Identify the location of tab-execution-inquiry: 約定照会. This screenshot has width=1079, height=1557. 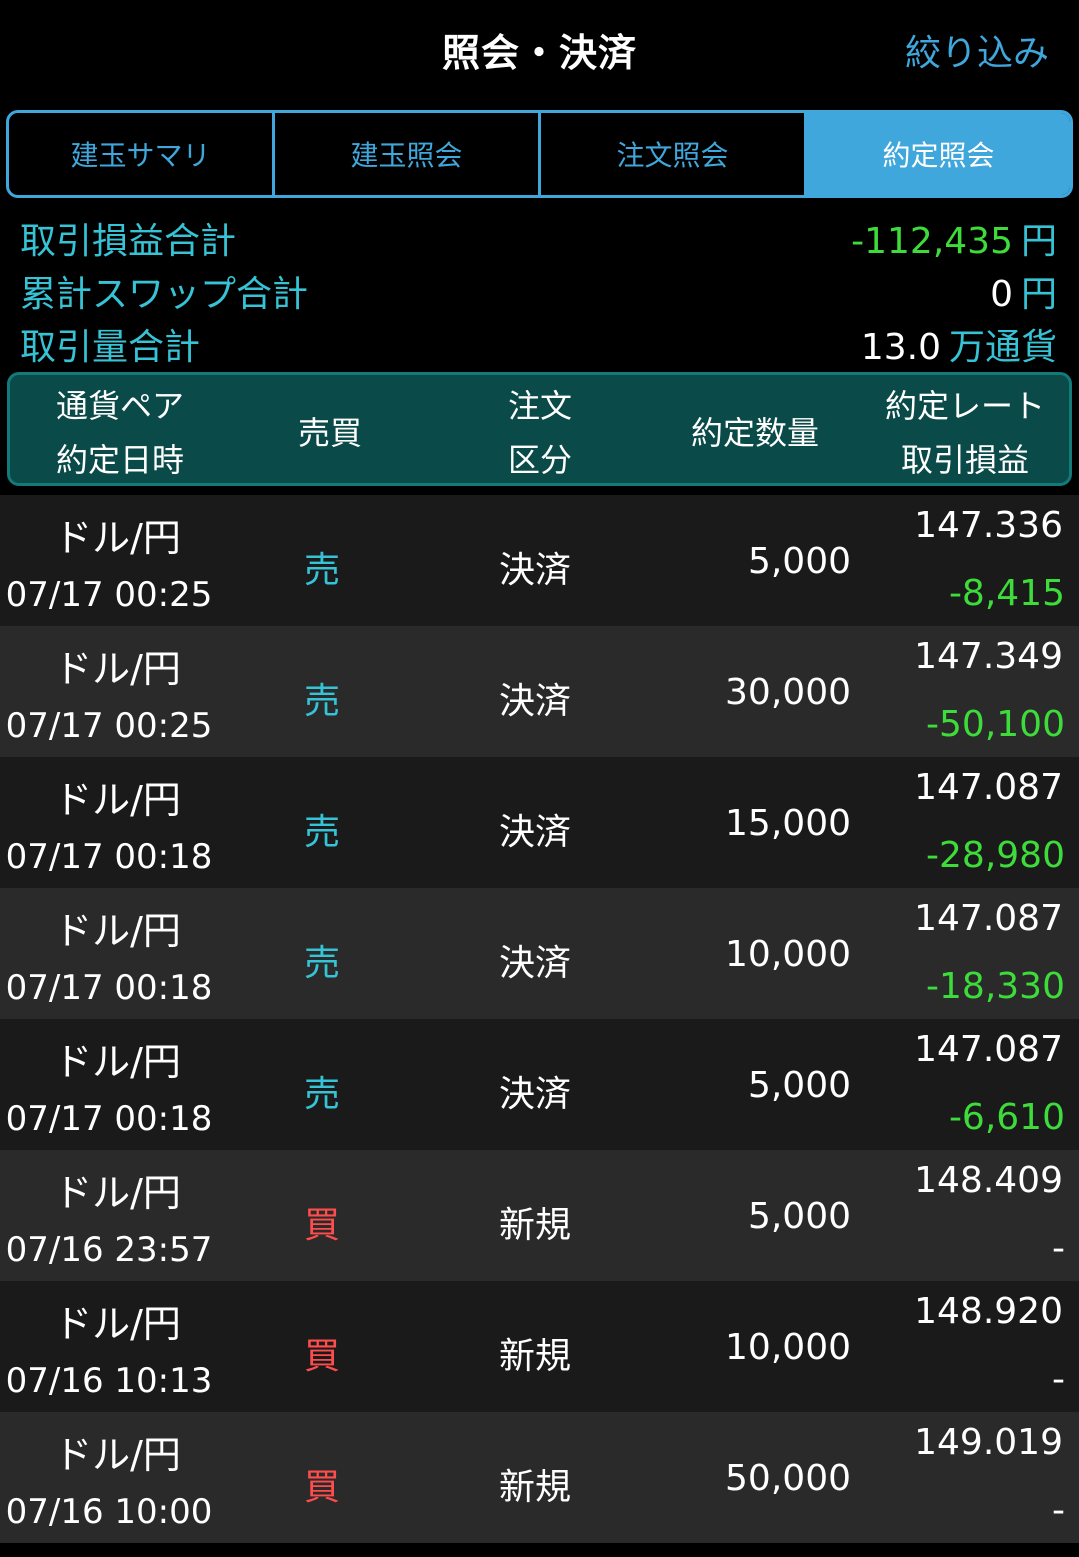
(938, 154).